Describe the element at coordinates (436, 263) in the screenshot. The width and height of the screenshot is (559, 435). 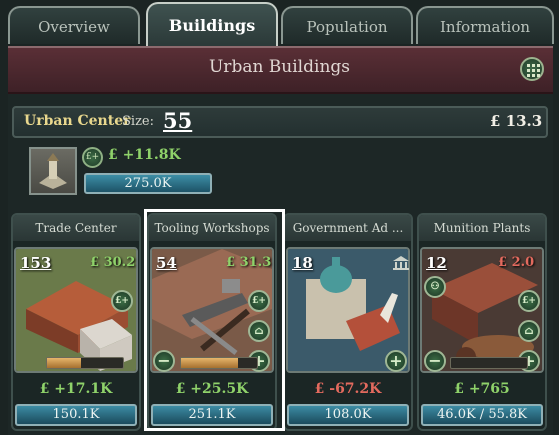
I see `building-level: 12` at that location.